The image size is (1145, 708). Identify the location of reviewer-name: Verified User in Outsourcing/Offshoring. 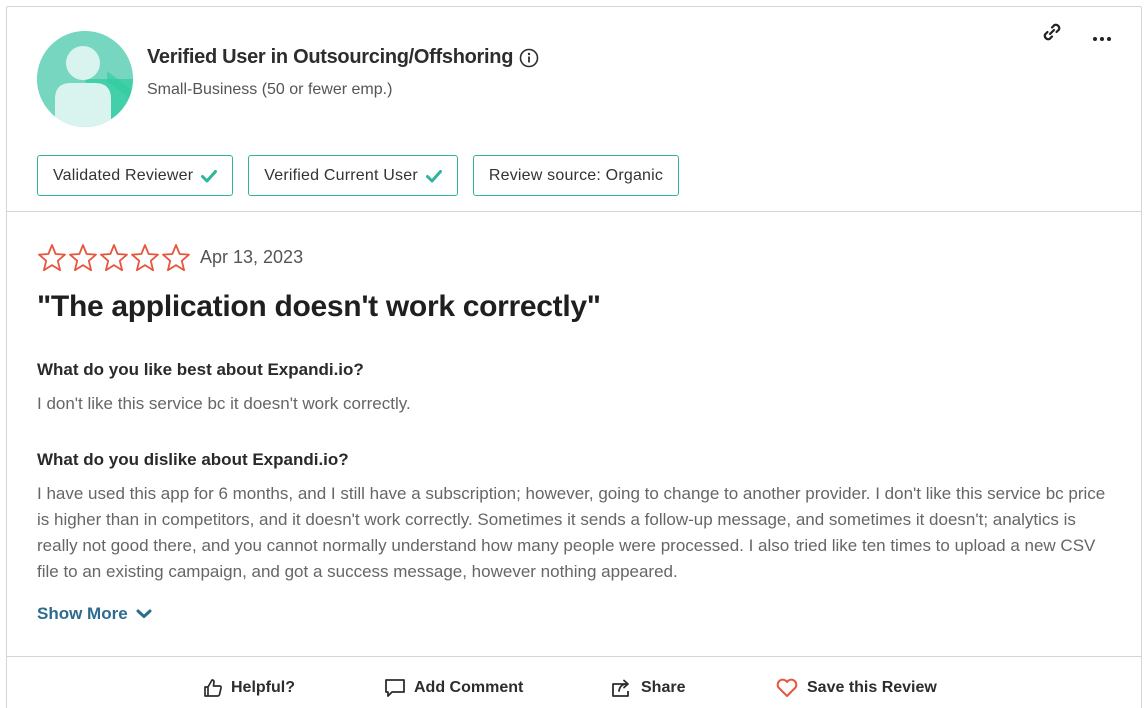
(330, 57).